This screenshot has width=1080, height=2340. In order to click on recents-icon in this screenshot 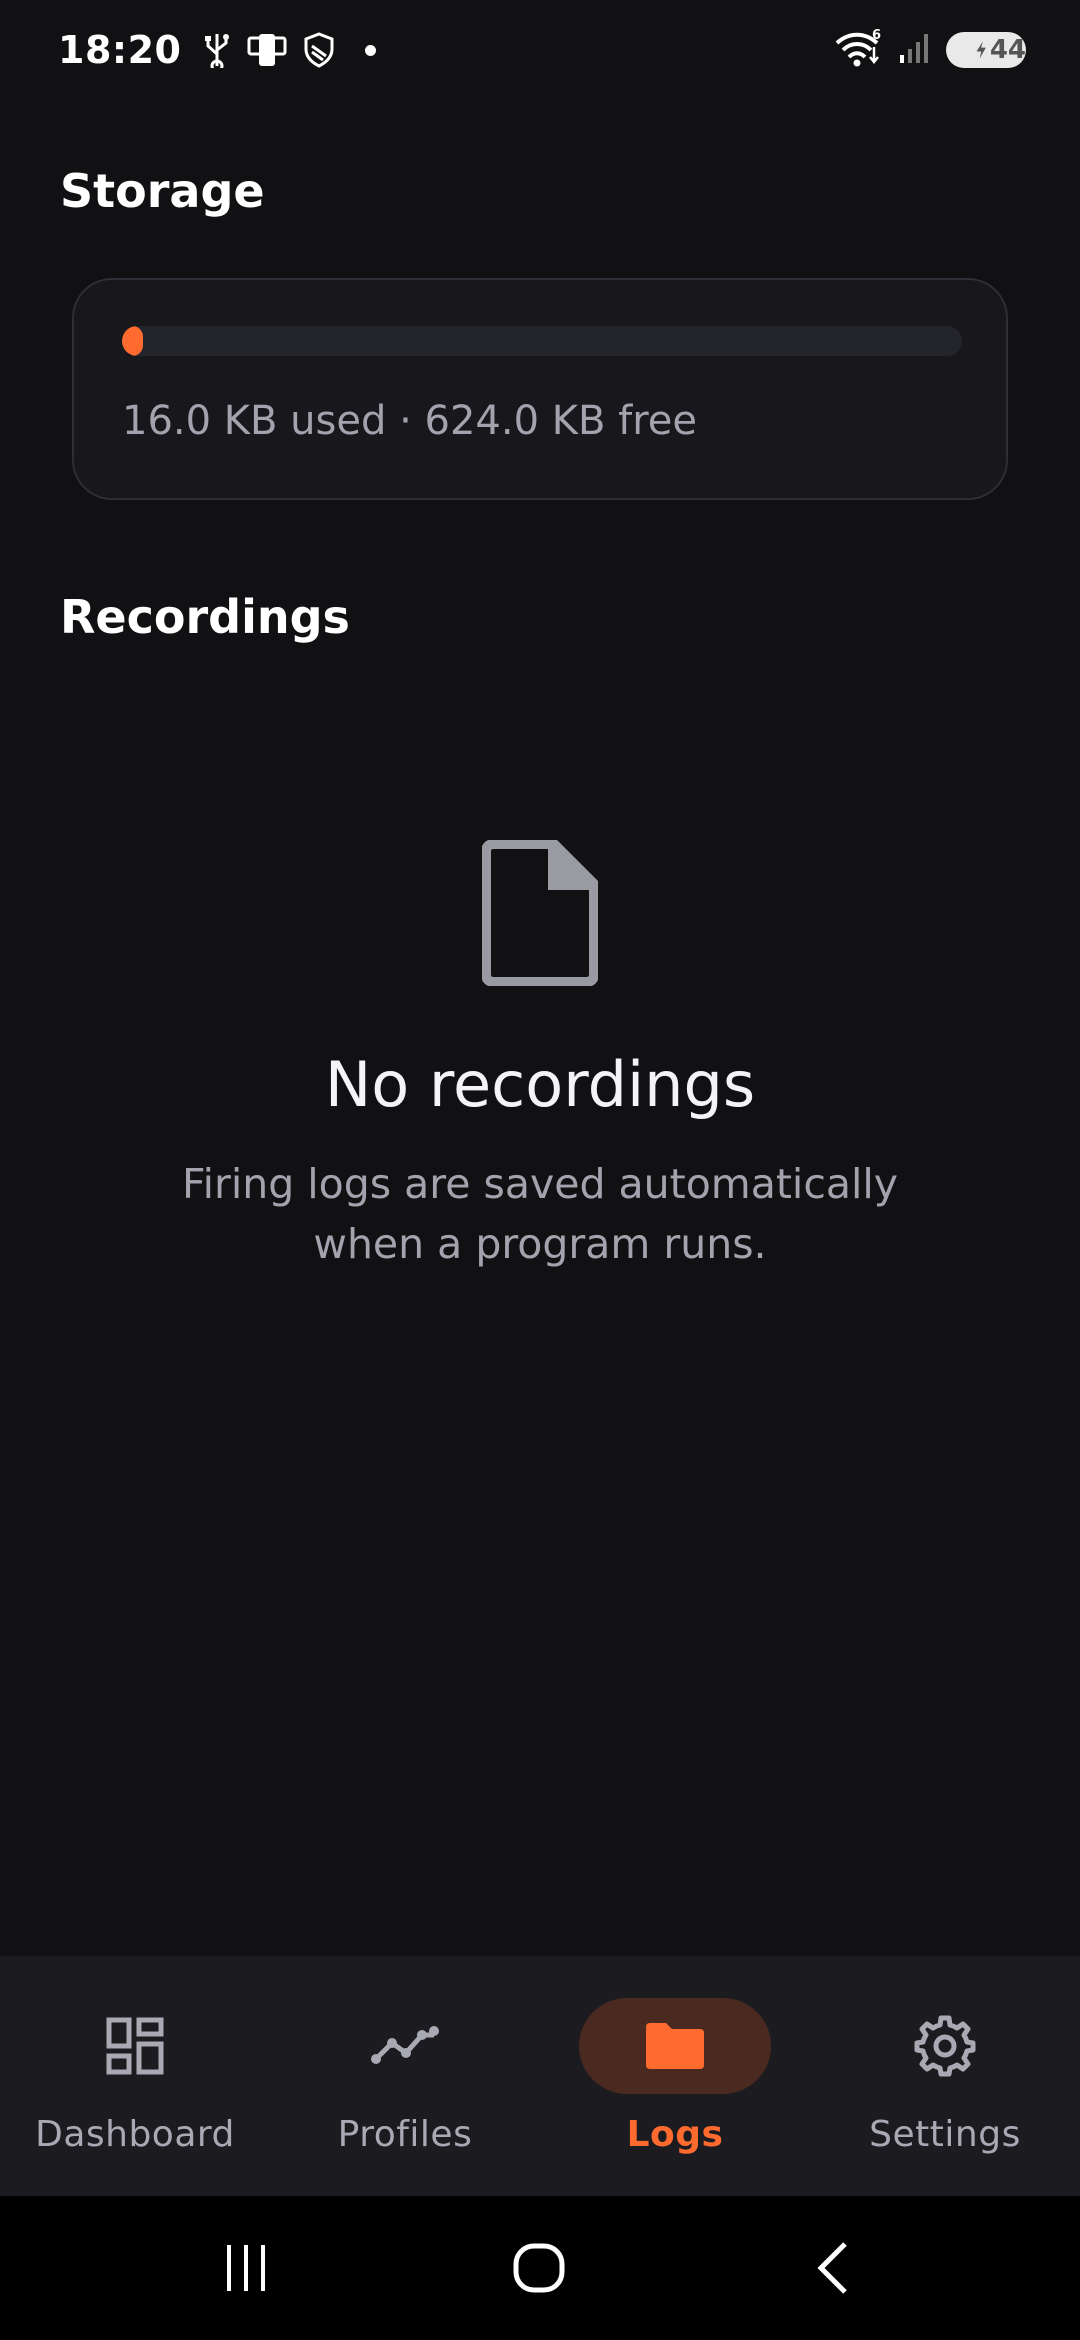, I will do `click(245, 2268)`.